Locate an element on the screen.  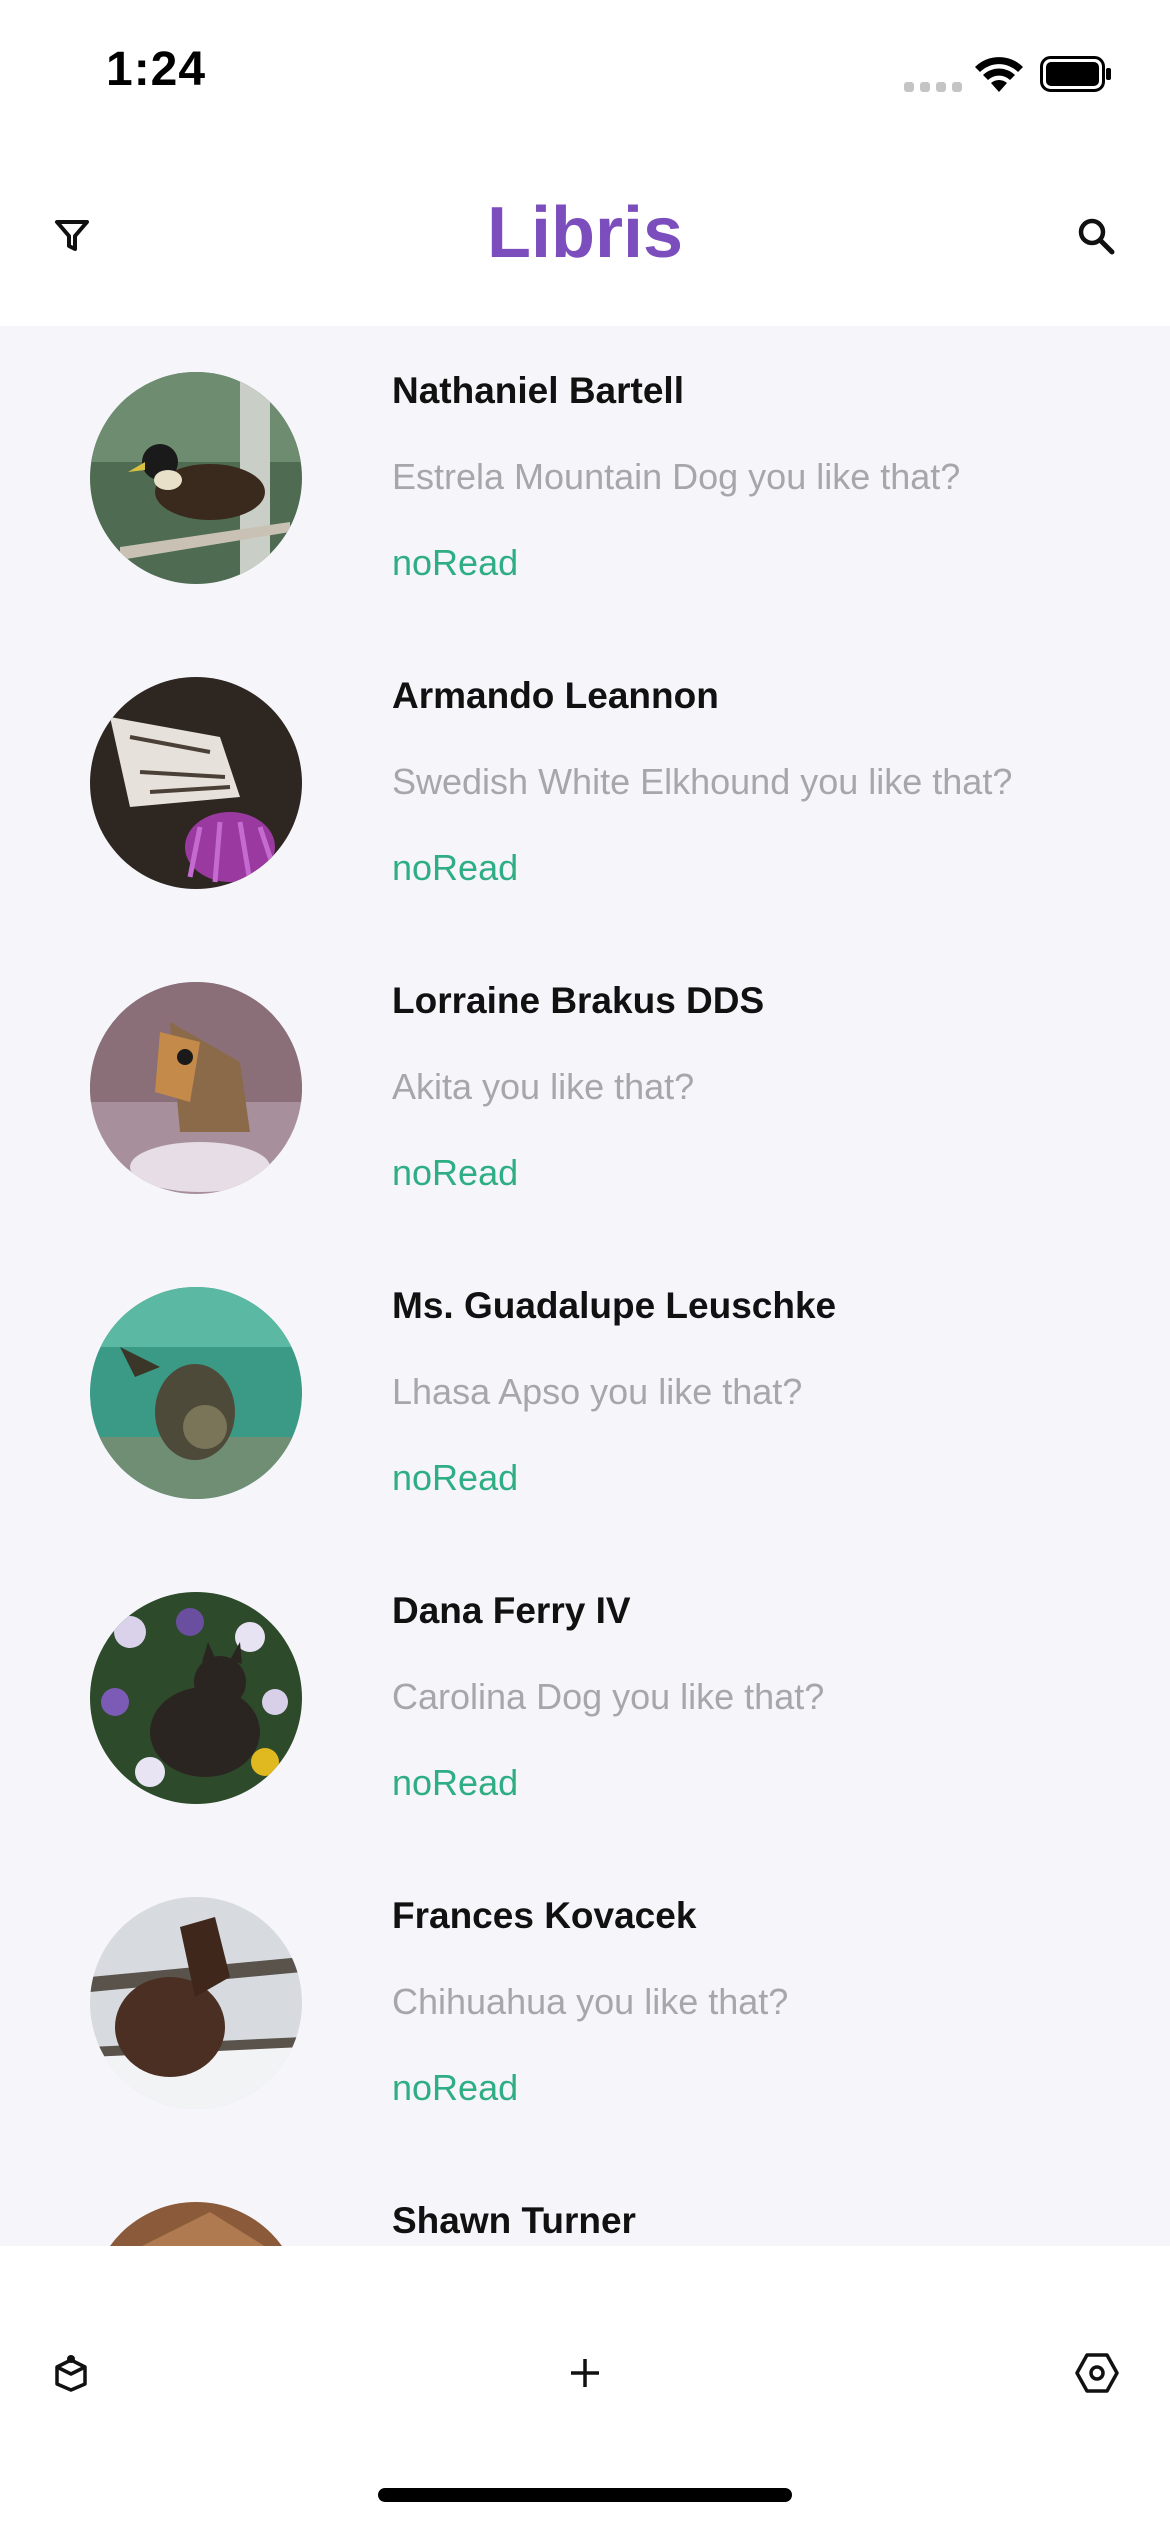
sea-lion-underwater-photo is located at coordinates (196, 1393).